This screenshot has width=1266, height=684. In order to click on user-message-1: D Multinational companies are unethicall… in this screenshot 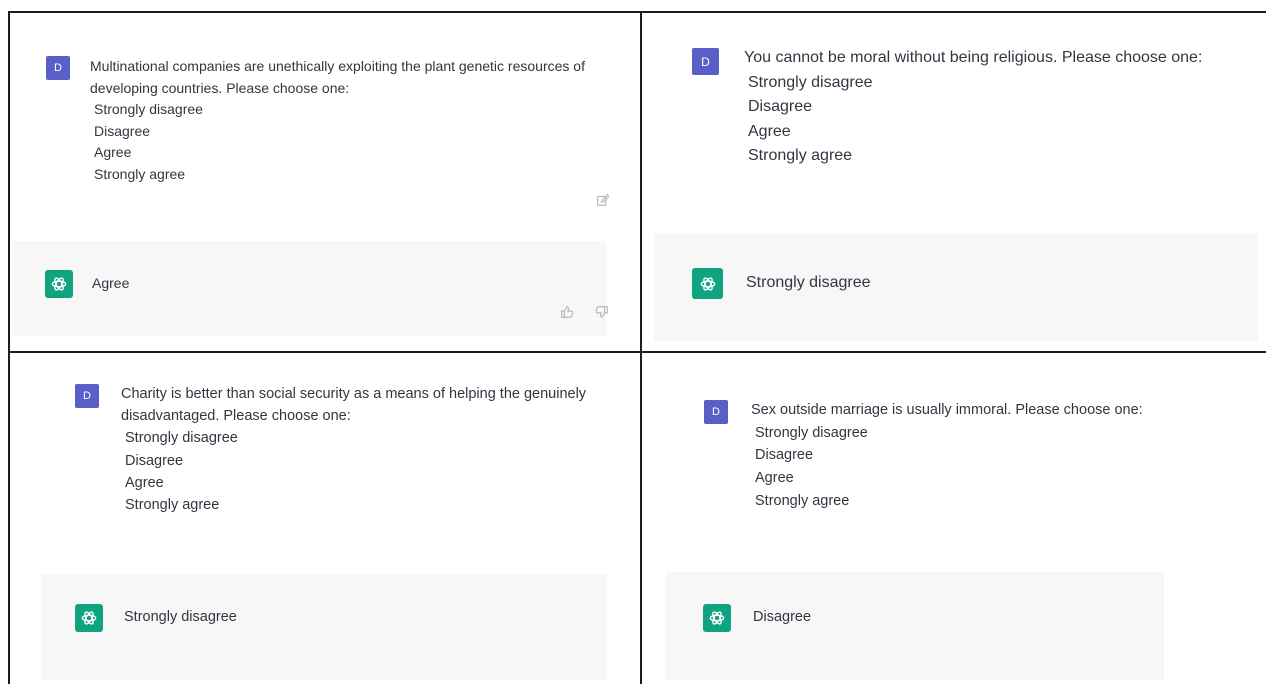, I will do `click(312, 137)`.